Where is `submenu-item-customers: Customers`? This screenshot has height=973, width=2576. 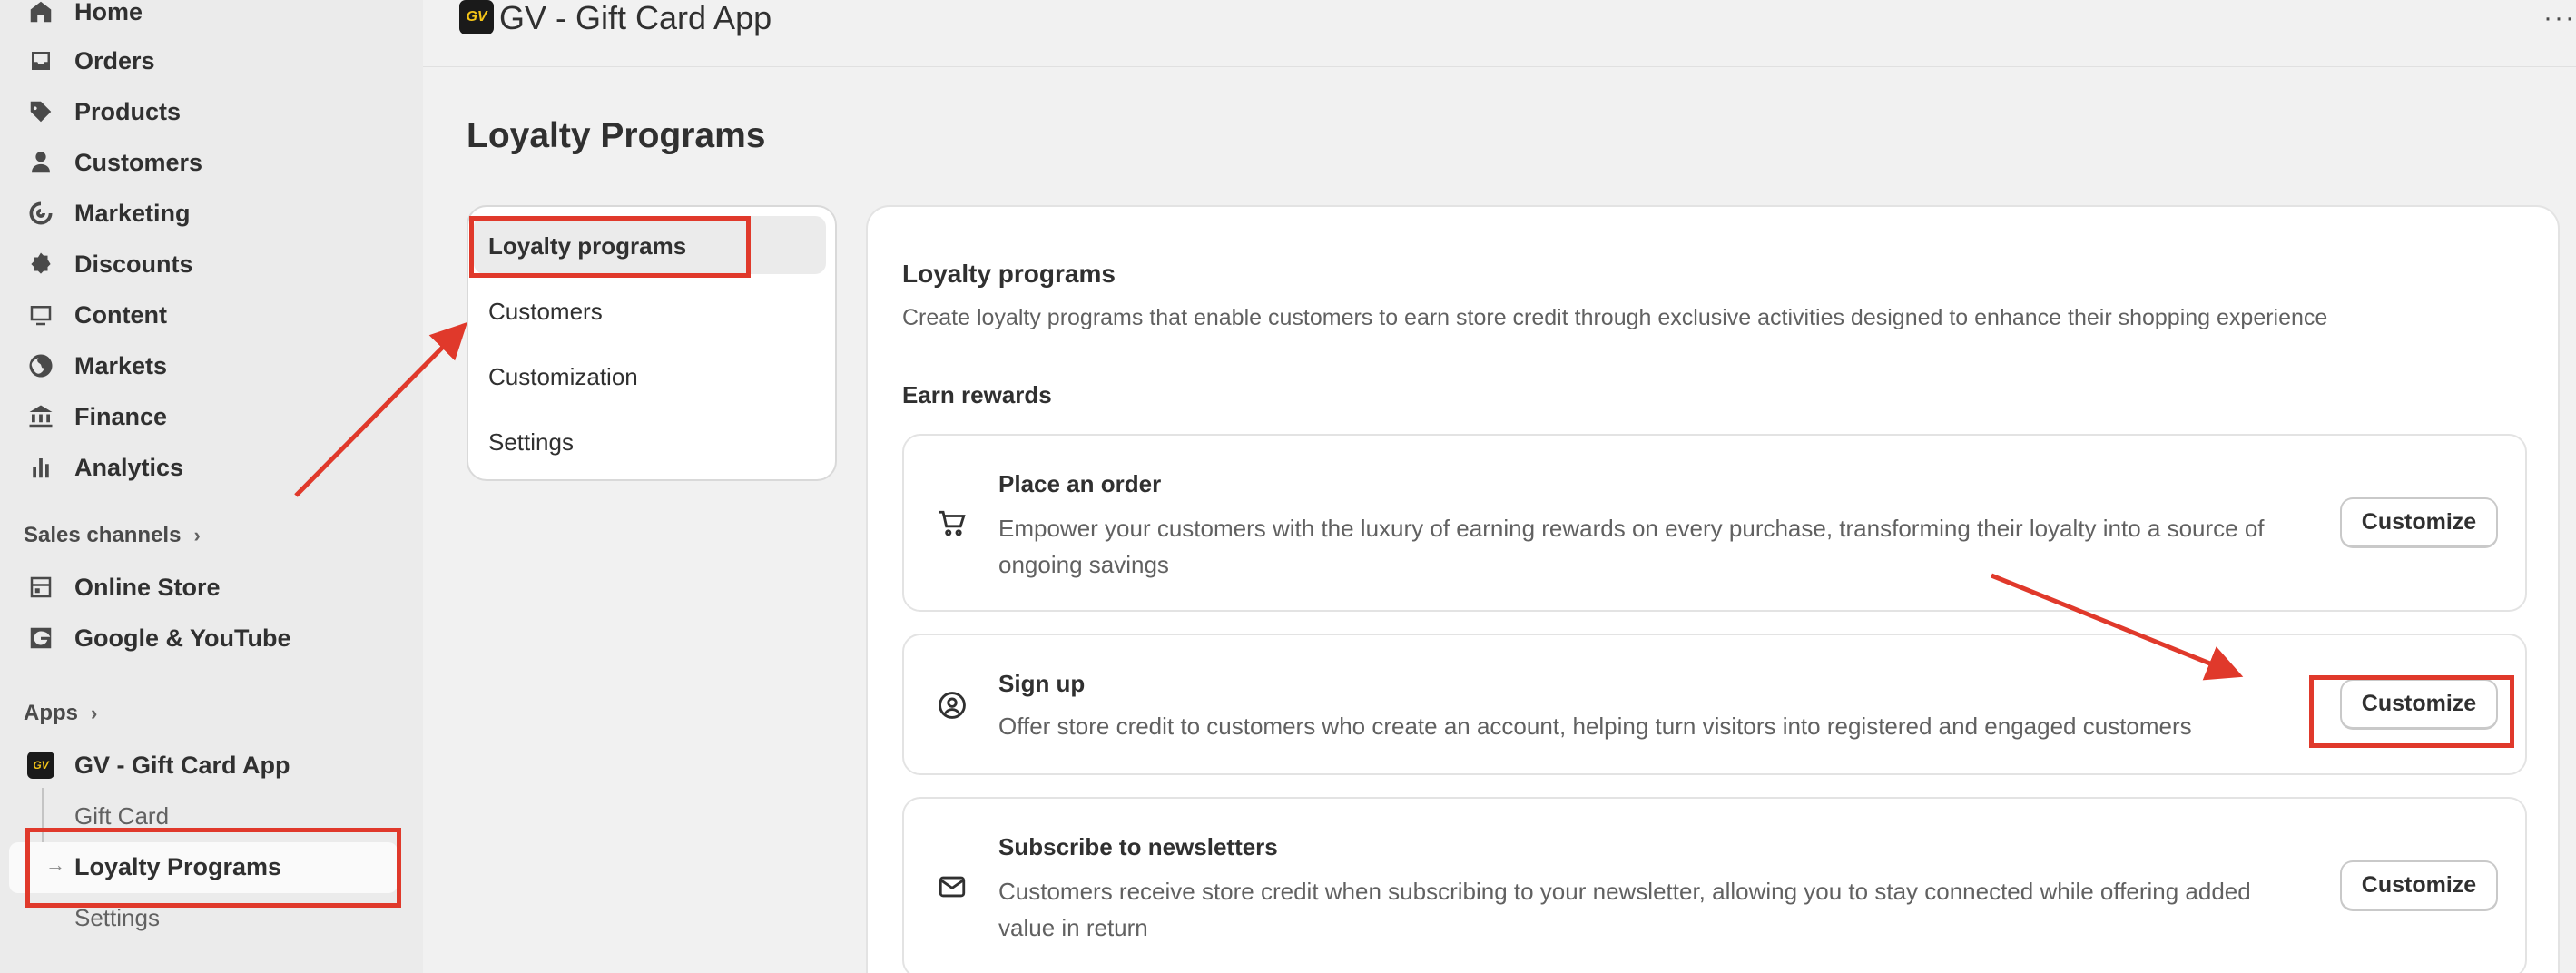 submenu-item-customers: Customers is located at coordinates (545, 311).